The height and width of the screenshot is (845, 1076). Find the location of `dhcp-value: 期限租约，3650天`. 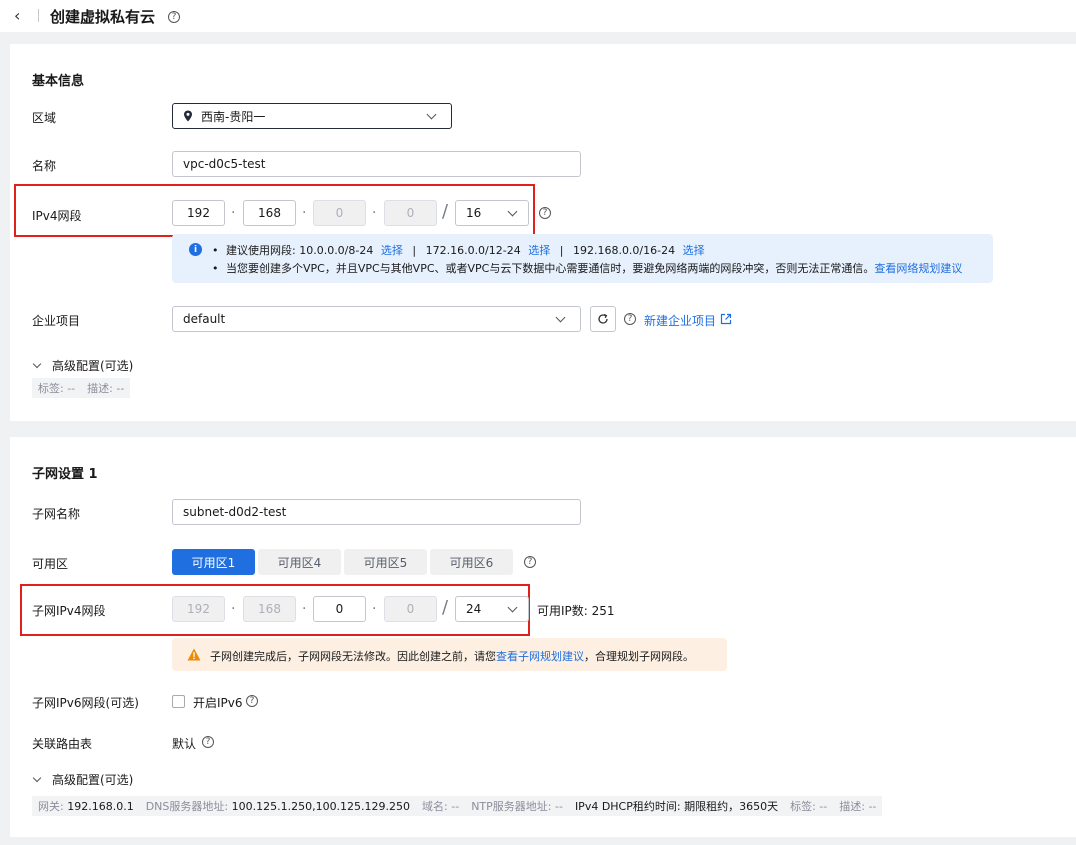

dhcp-value: 期限租约，3650天 is located at coordinates (731, 806).